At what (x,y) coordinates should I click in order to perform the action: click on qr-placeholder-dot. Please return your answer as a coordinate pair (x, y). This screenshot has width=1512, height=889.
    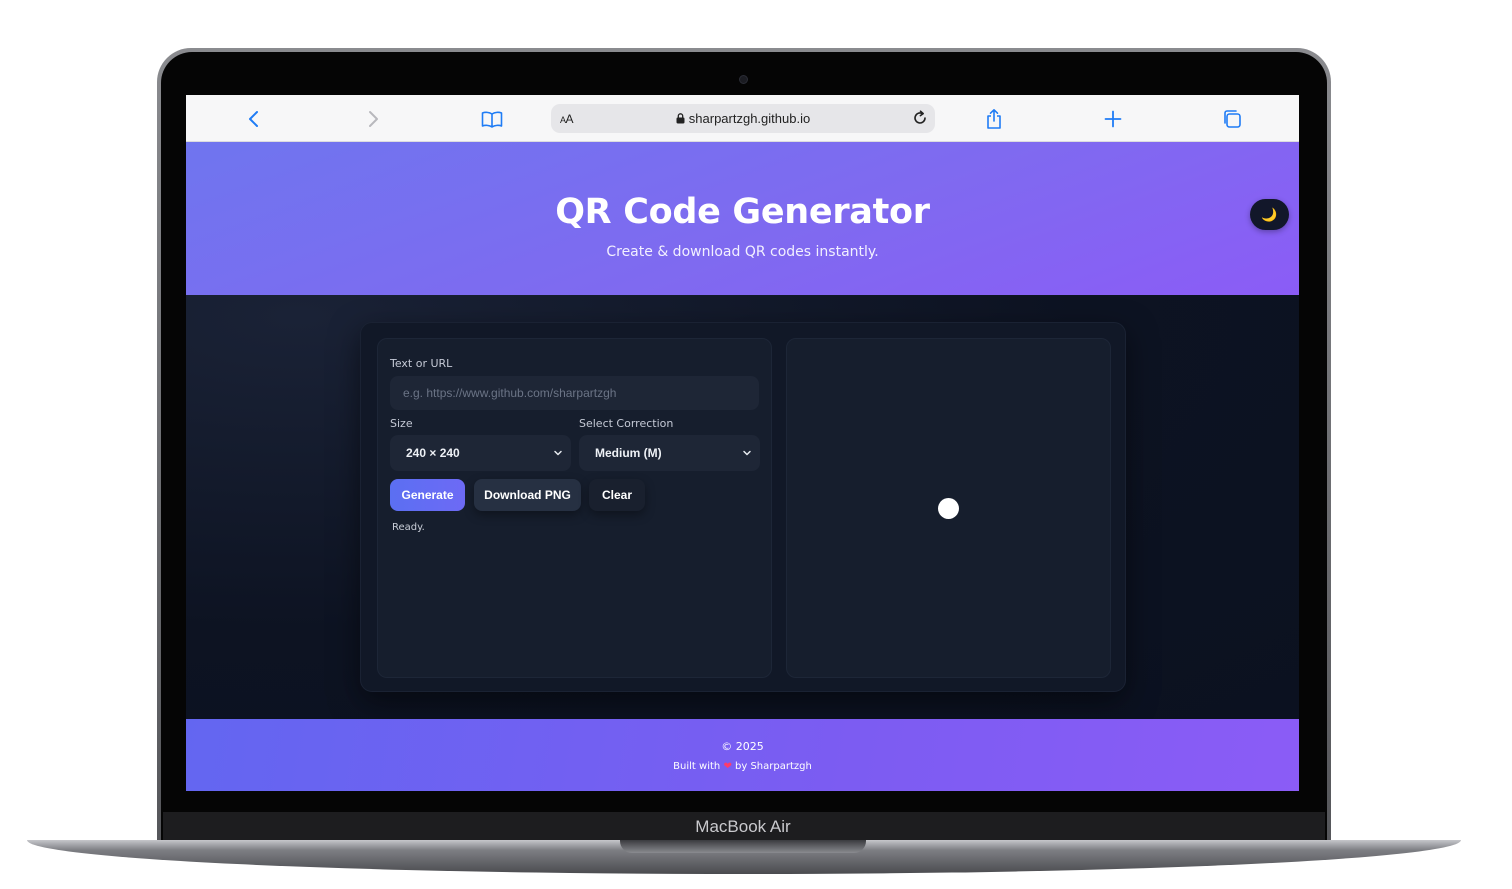
    Looking at the image, I should click on (948, 508).